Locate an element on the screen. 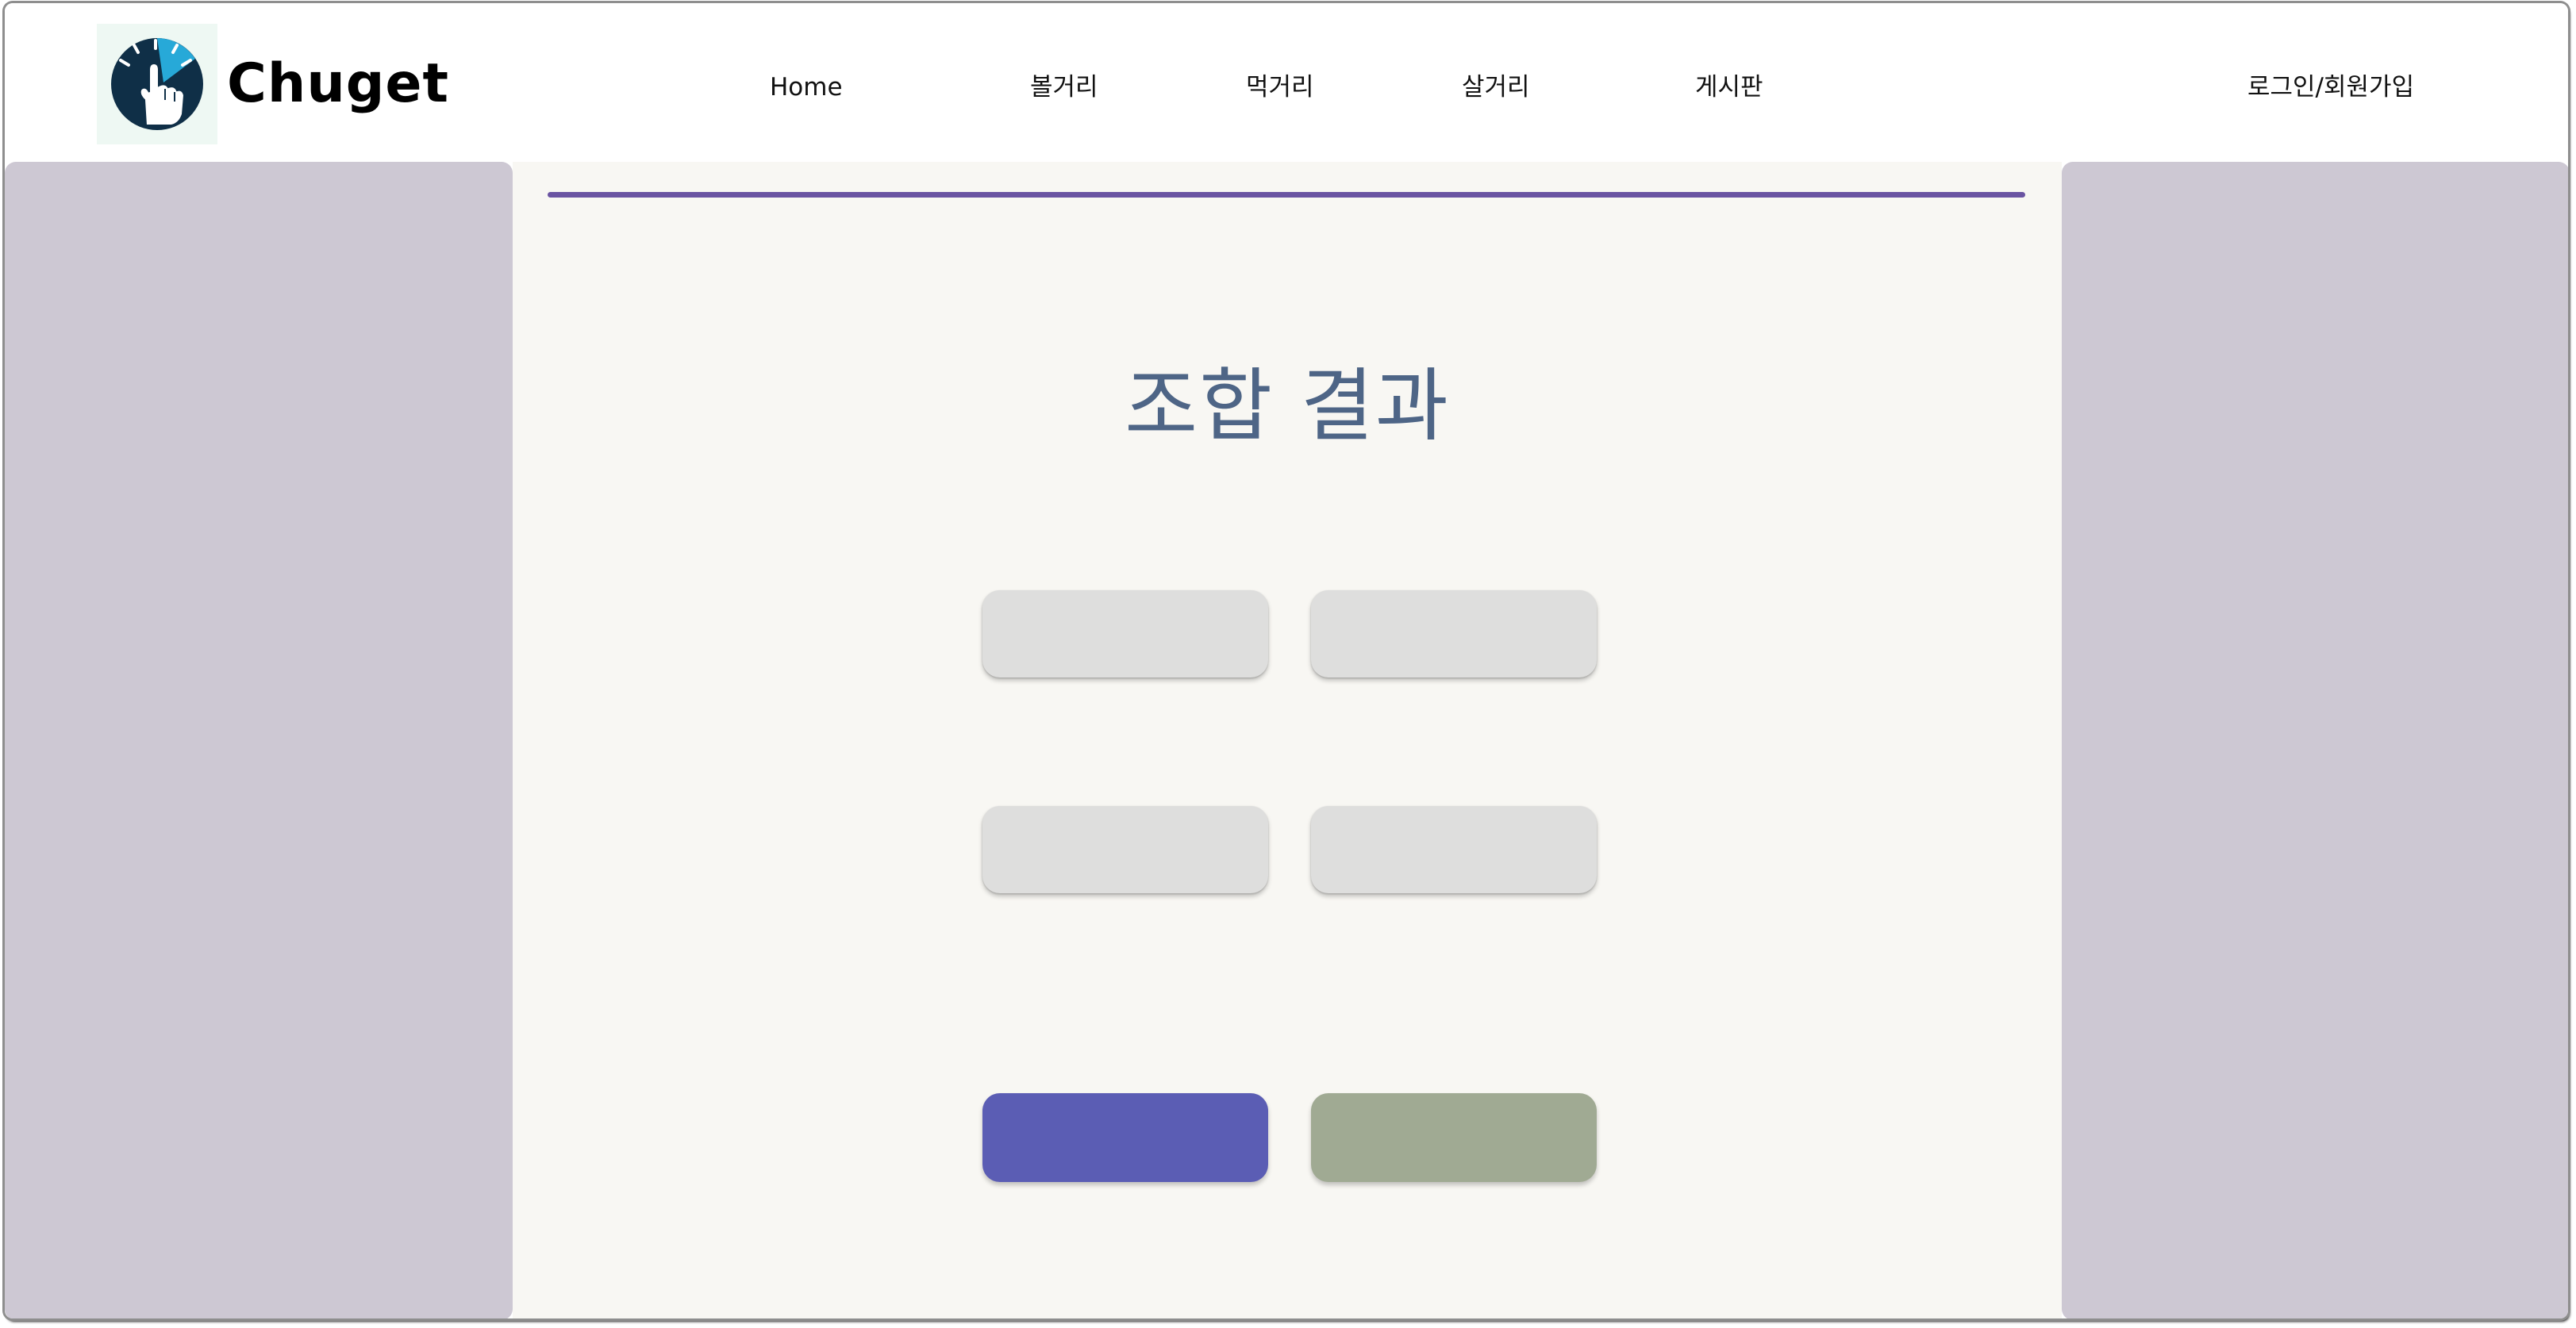  nav-item-sights: 볼거리 is located at coordinates (1064, 87).